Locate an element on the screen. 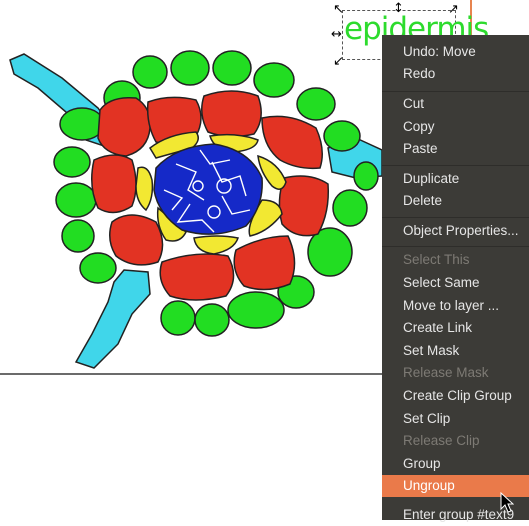 This screenshot has width=529, height=526. scale-handle-bottom-left-icon: ↙ is located at coordinates (338, 61).